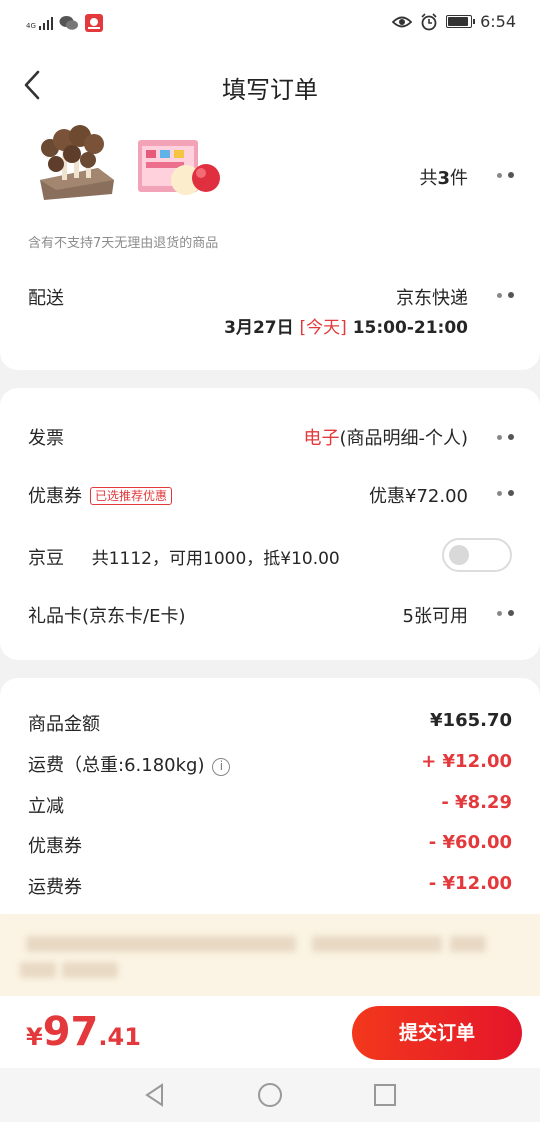  What do you see at coordinates (107, 616) in the screenshot?
I see `giftcard-label: 礼品卡(京东卡/E卡)` at bounding box center [107, 616].